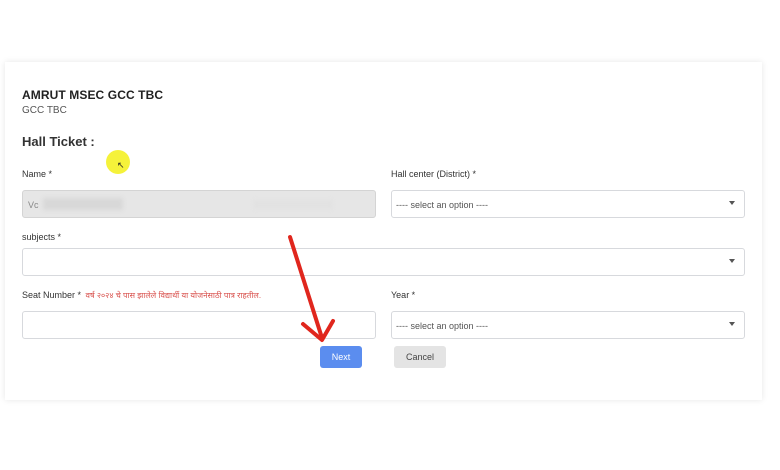 This screenshot has height=470, width=780. I want to click on annotation-arrow-icon, so click(311, 288).